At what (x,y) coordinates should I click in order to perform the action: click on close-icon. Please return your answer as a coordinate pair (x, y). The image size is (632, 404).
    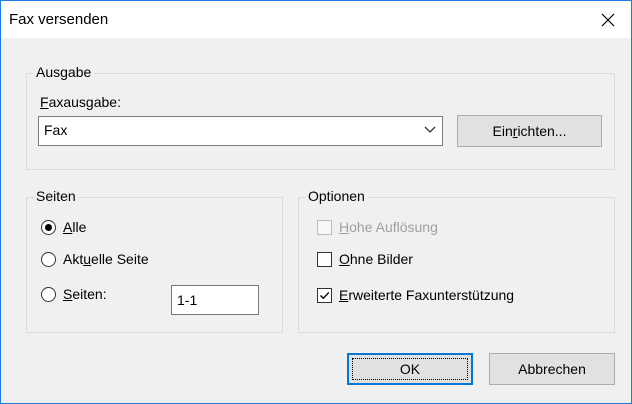
    Looking at the image, I should click on (608, 19).